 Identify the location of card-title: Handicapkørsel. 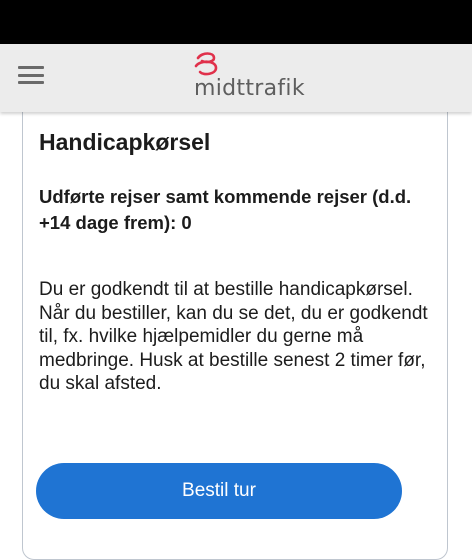
(125, 142).